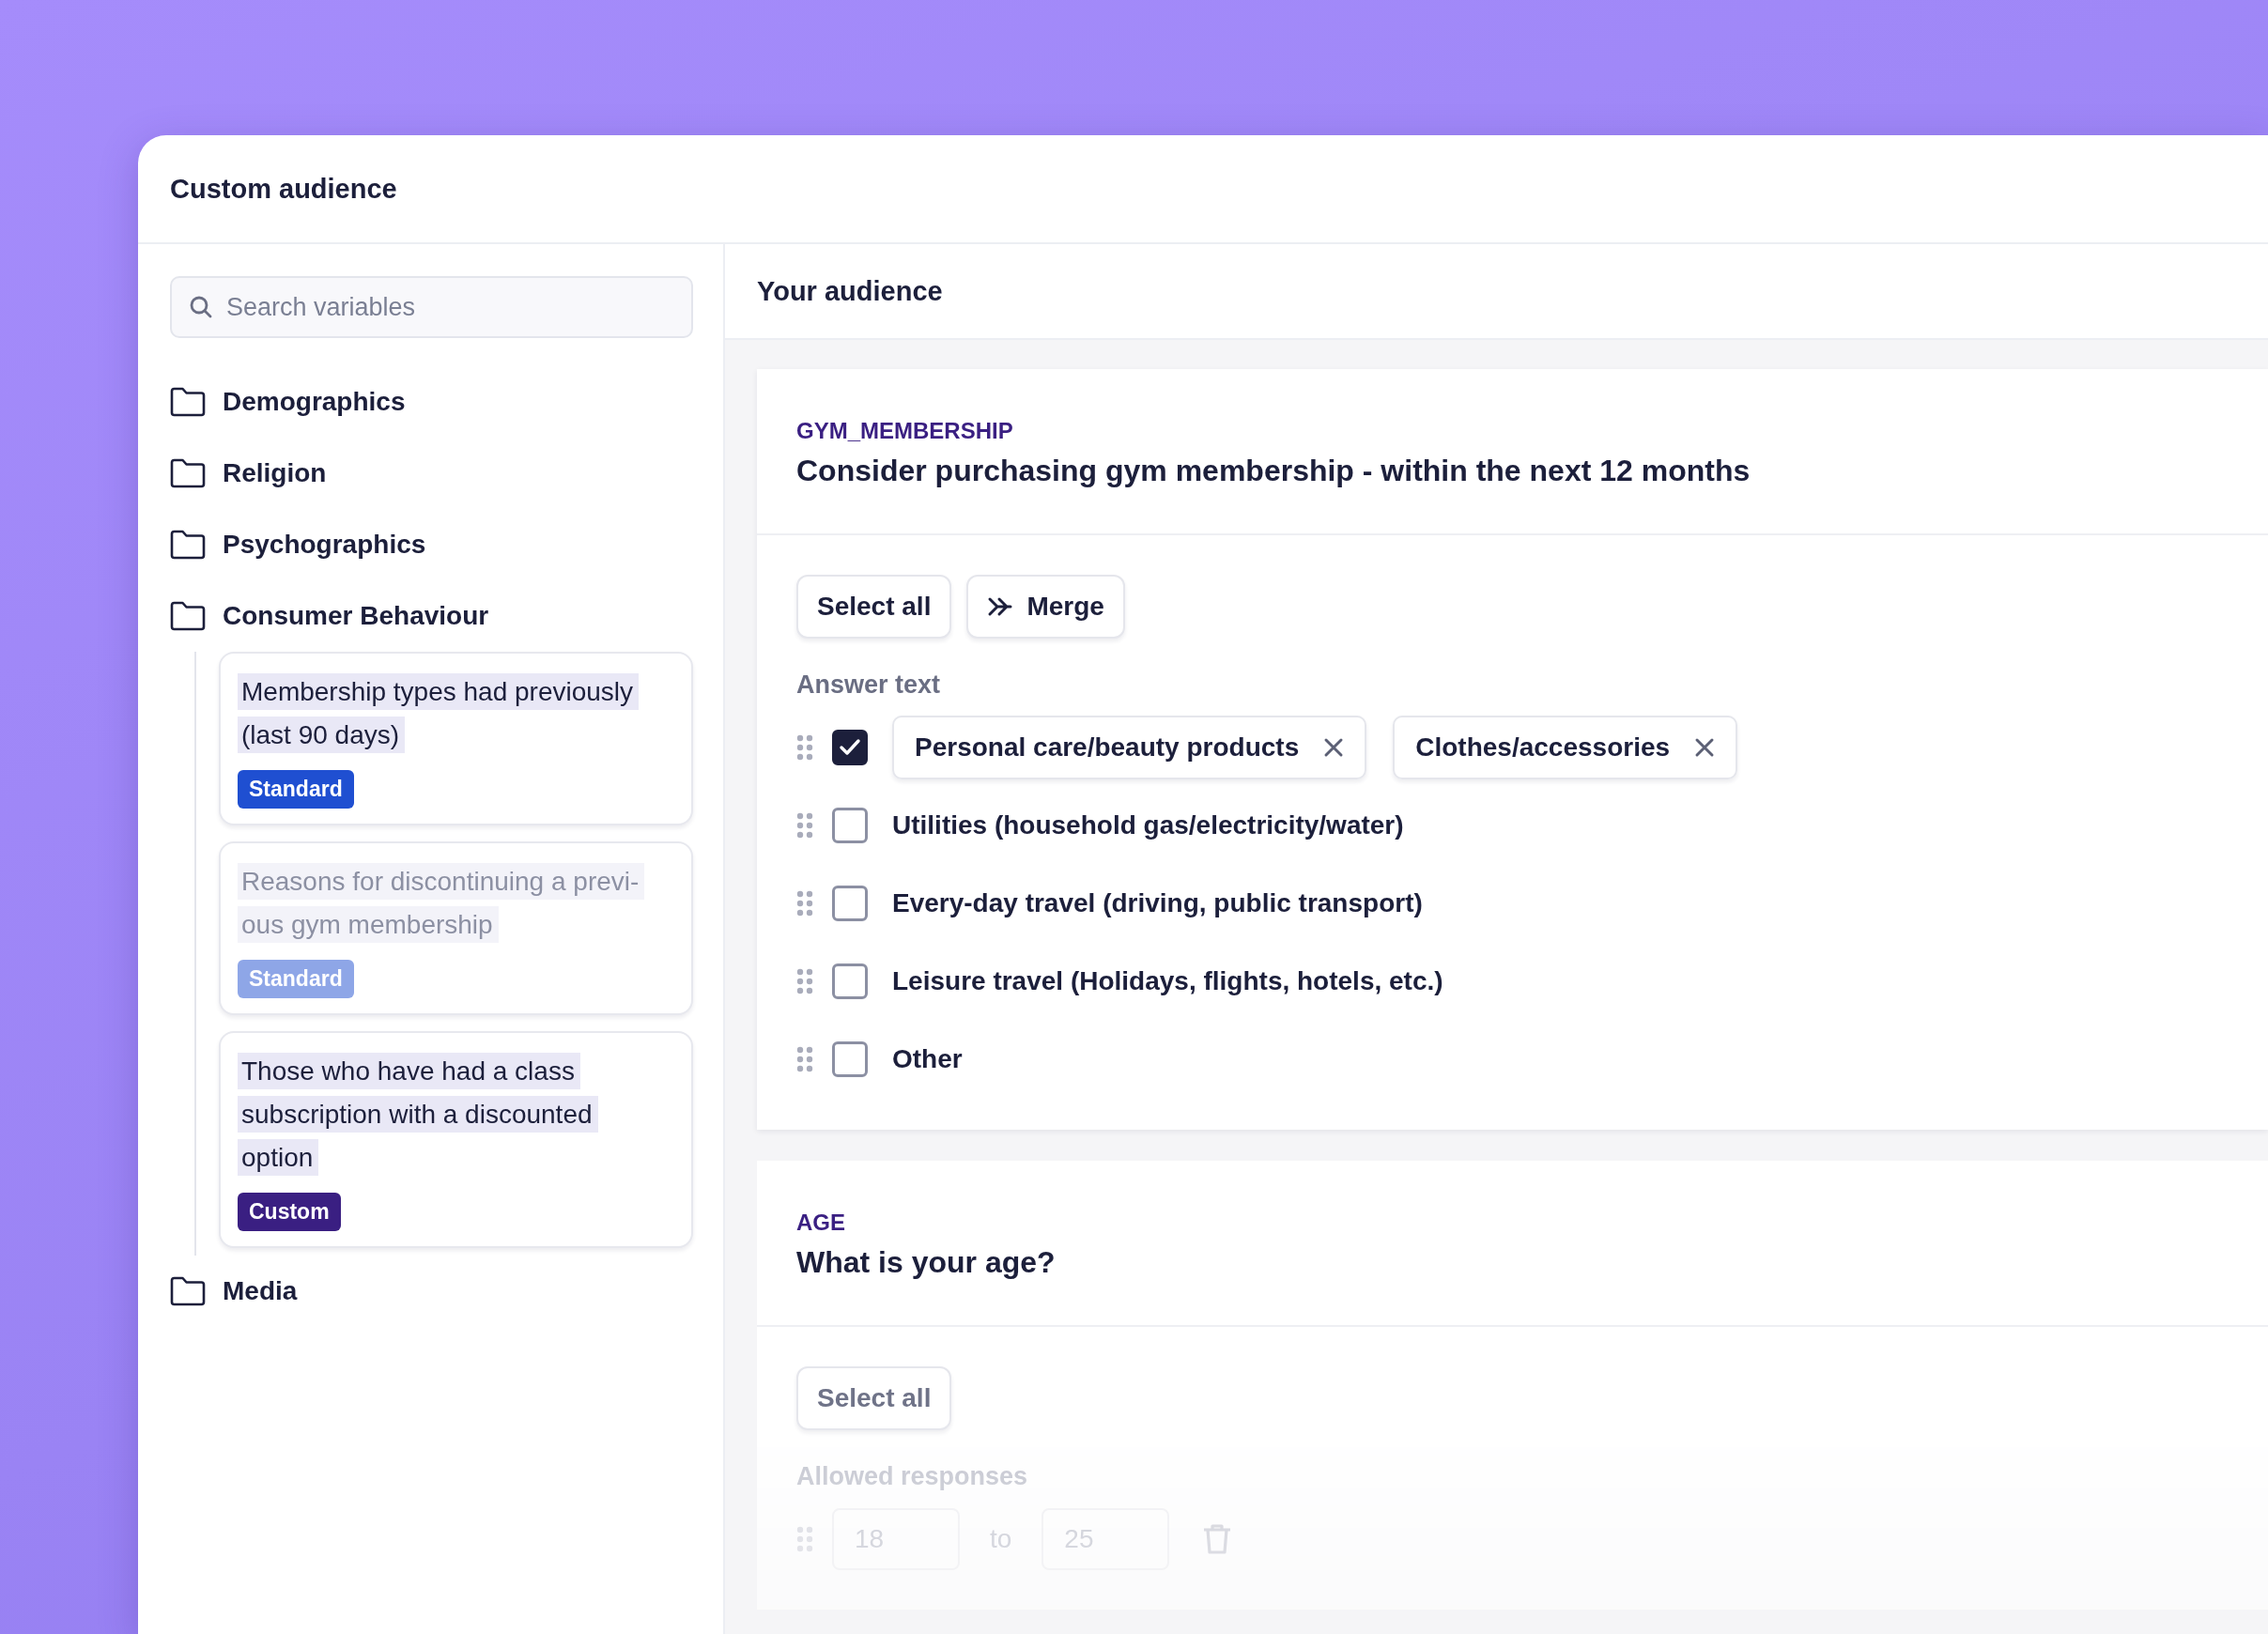  What do you see at coordinates (850, 291) in the screenshot?
I see `panel-title: Your audience` at bounding box center [850, 291].